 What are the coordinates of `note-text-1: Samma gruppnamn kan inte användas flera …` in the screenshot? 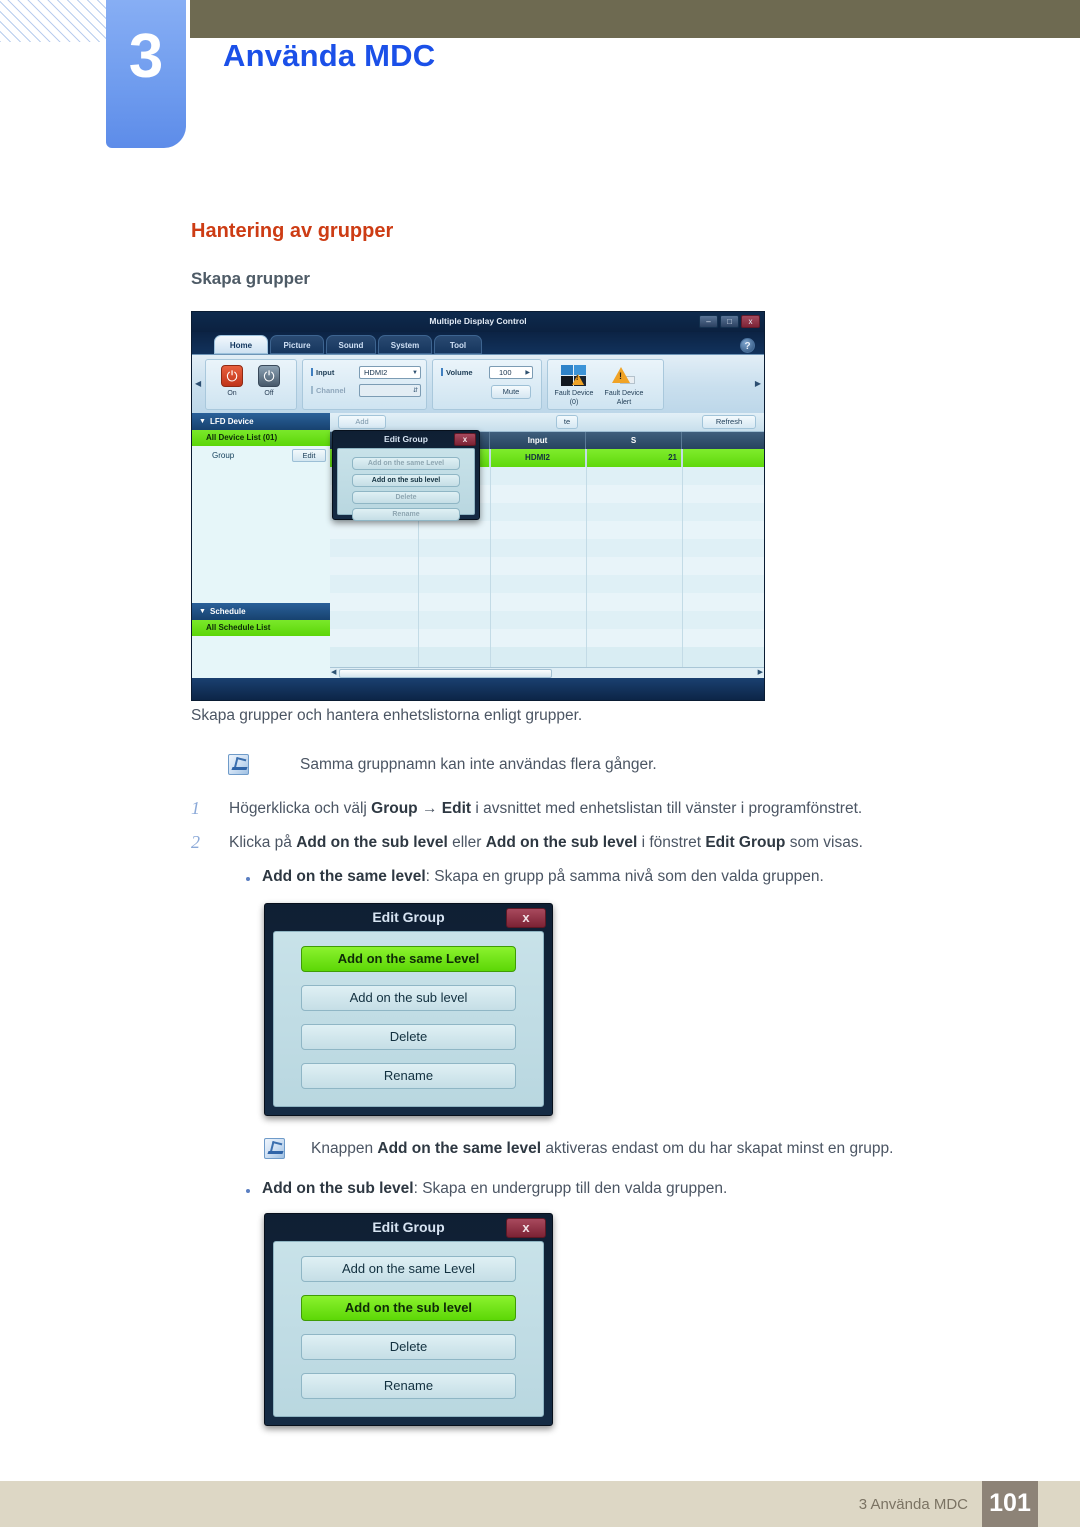 It's located at (478, 764).